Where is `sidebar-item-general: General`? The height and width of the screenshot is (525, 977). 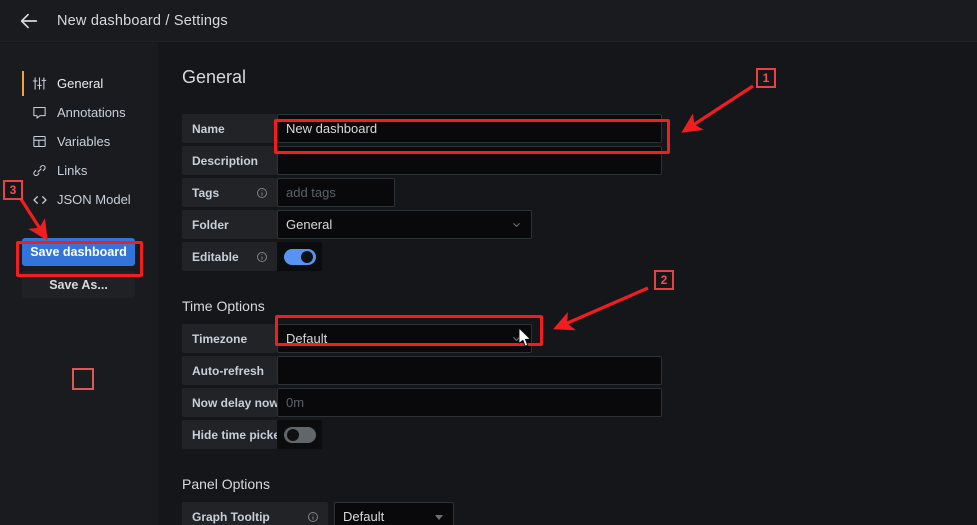
sidebar-item-general: General is located at coordinates (79, 83).